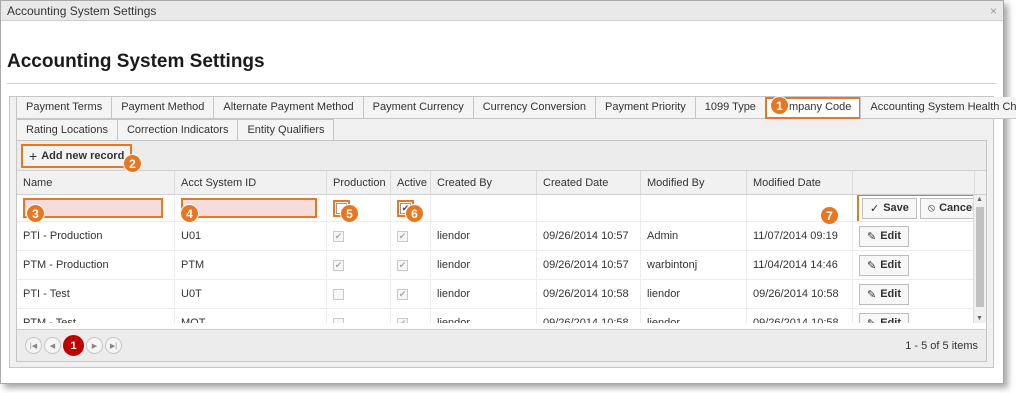 The width and height of the screenshot is (1016, 393). Describe the element at coordinates (957, 208) in the screenshot. I see `cancel-label: Cancel` at that location.